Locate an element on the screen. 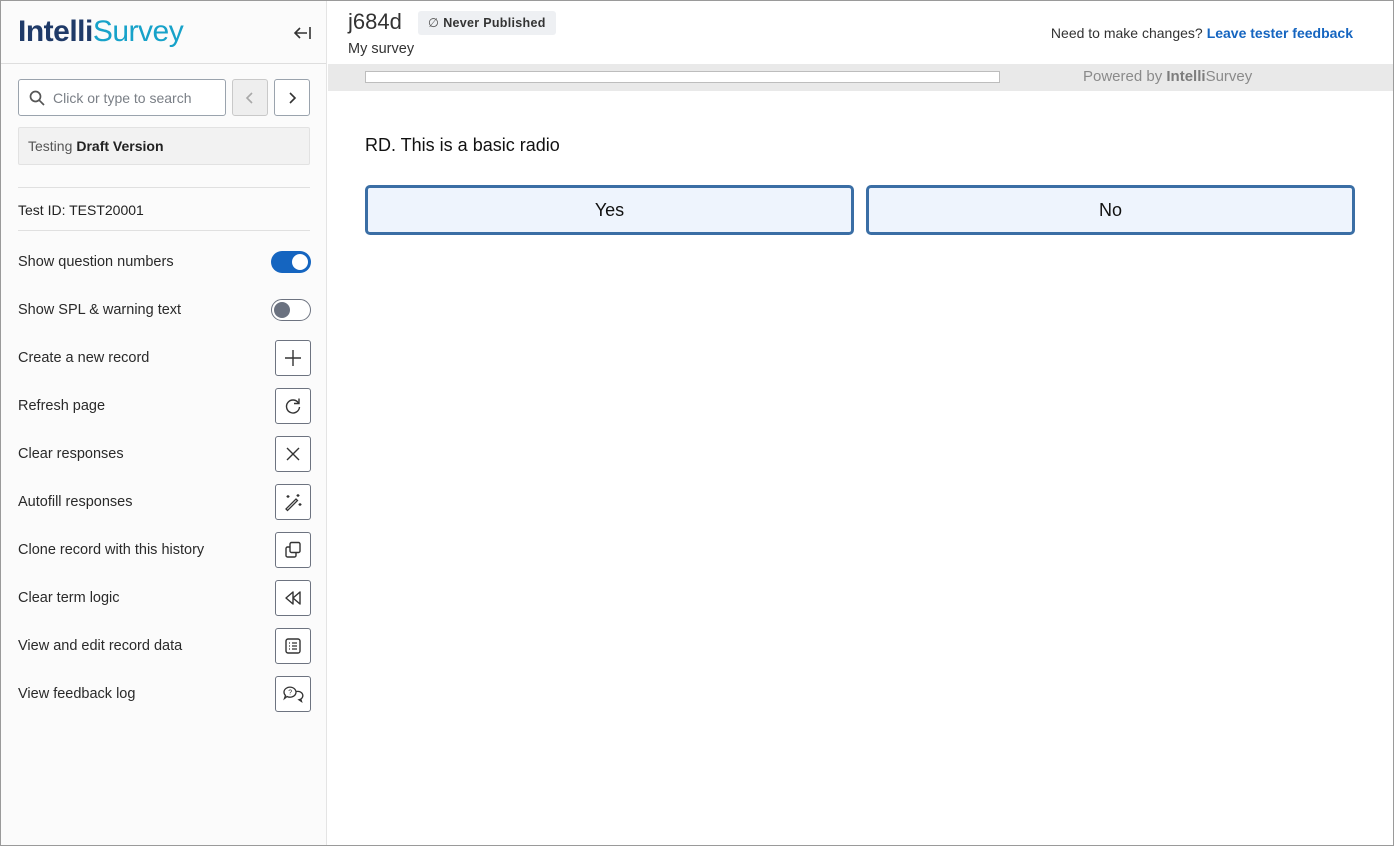 The image size is (1394, 846). show-spl-warning-toggle is located at coordinates (291, 310).